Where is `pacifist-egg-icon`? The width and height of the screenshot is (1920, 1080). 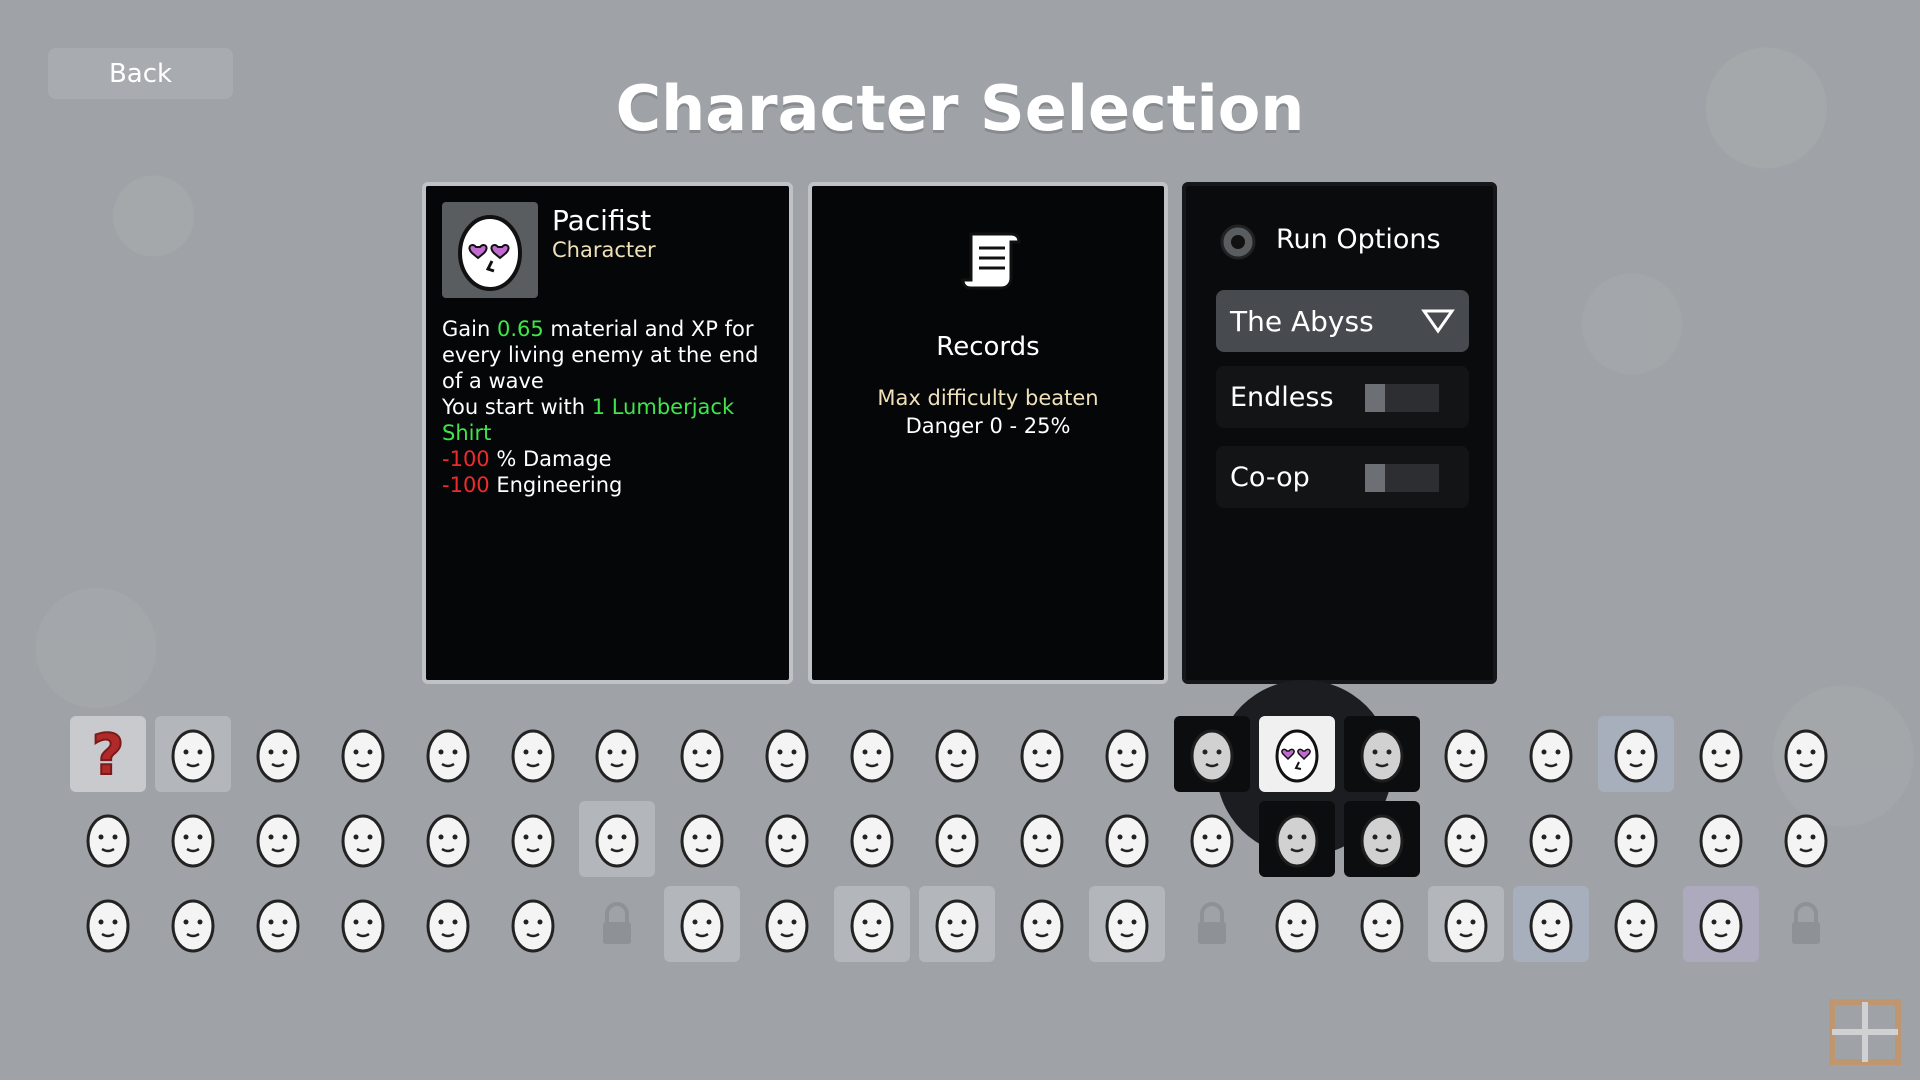
pacifist-egg-icon is located at coordinates (1297, 756).